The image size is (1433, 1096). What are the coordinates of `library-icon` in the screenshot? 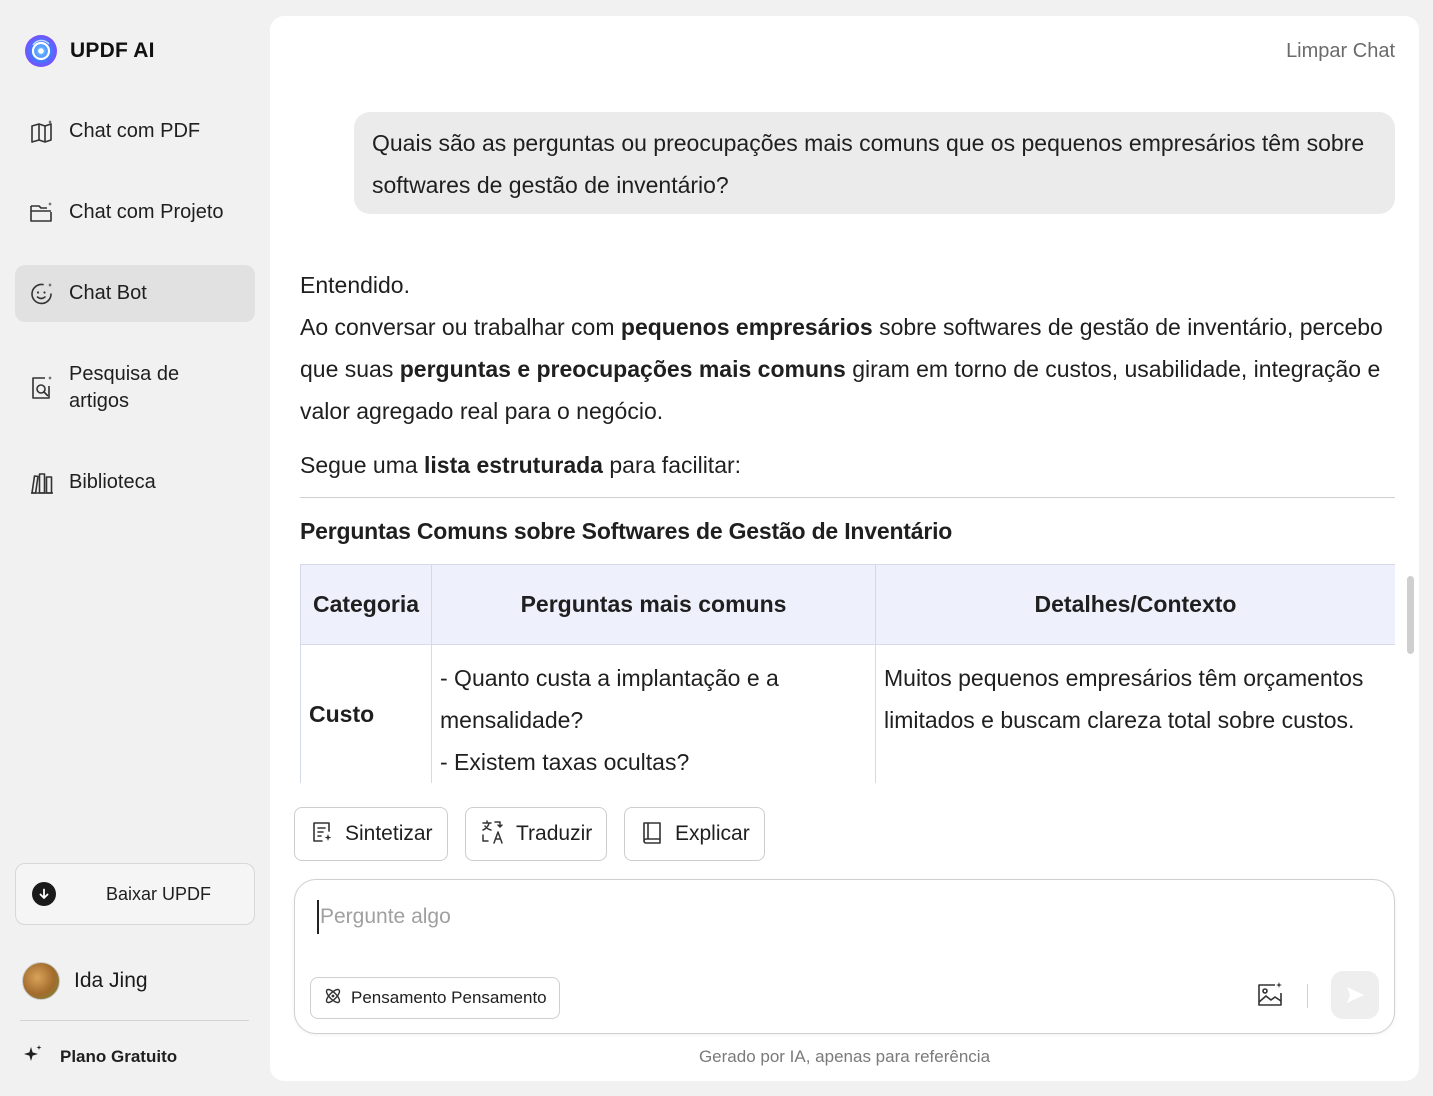 It's located at (42, 483).